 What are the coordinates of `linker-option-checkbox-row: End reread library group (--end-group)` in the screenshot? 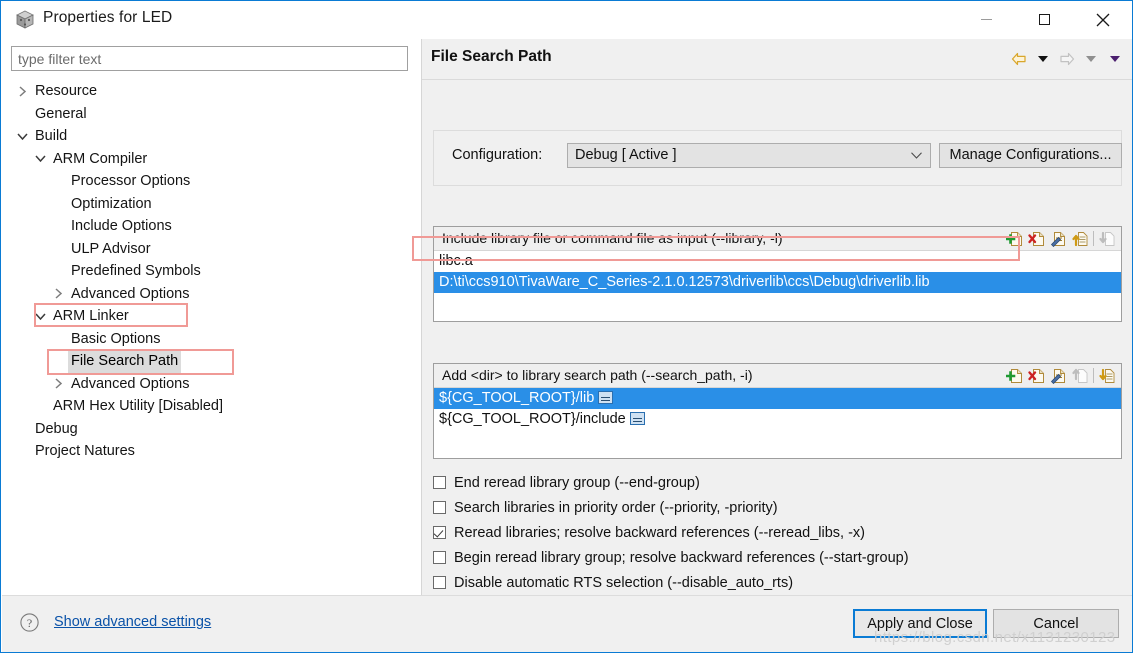 It's located at (777, 482).